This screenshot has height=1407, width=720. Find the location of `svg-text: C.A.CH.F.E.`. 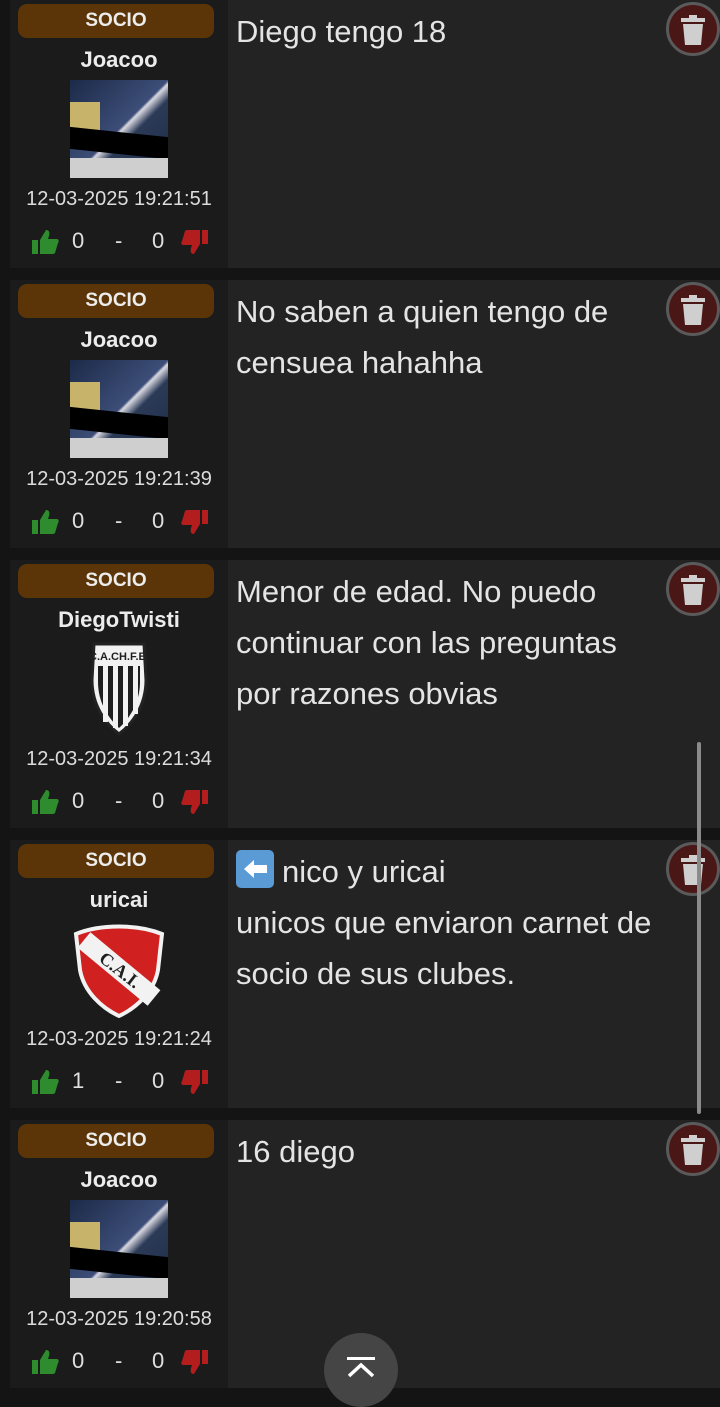

svg-text: C.A.CH.F.E. is located at coordinates (119, 657).